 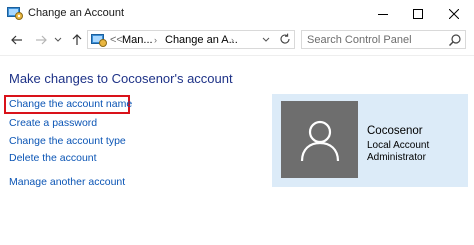 I want to click on delete-account-link: Delete the account, so click(x=53, y=158).